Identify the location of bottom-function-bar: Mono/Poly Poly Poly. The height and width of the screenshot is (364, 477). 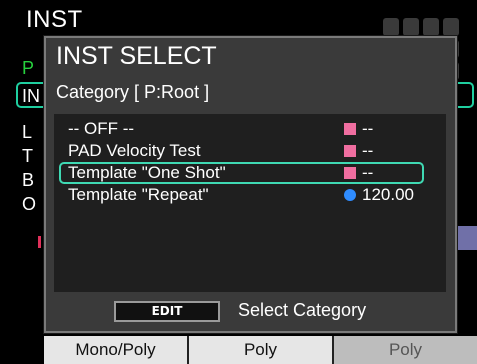
(260, 350).